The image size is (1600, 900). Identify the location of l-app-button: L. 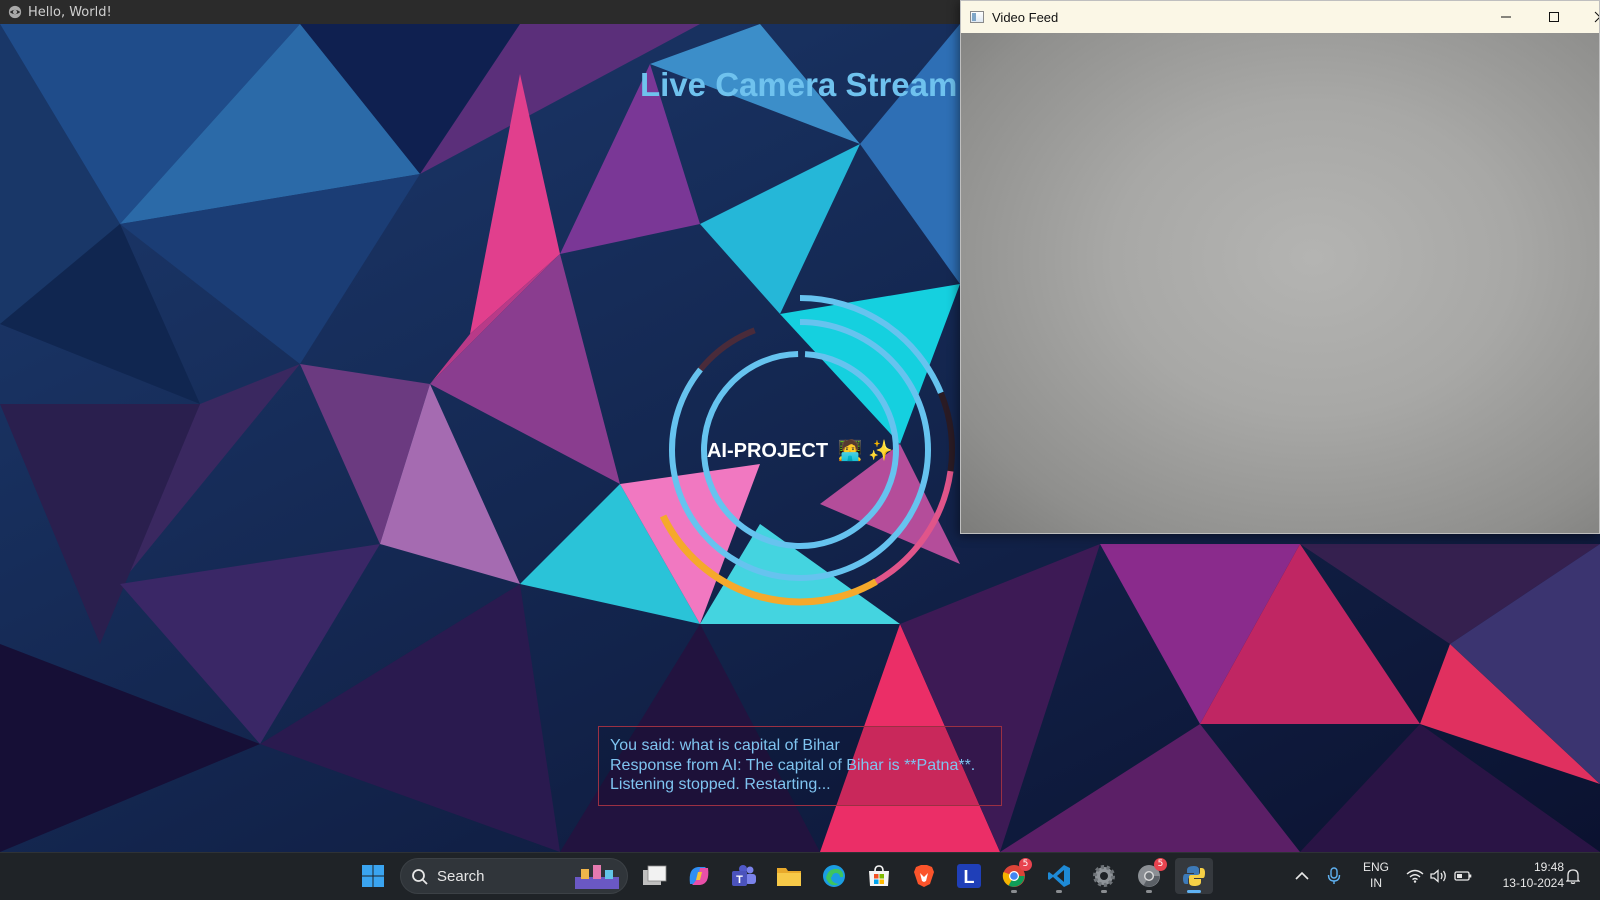
(969, 876).